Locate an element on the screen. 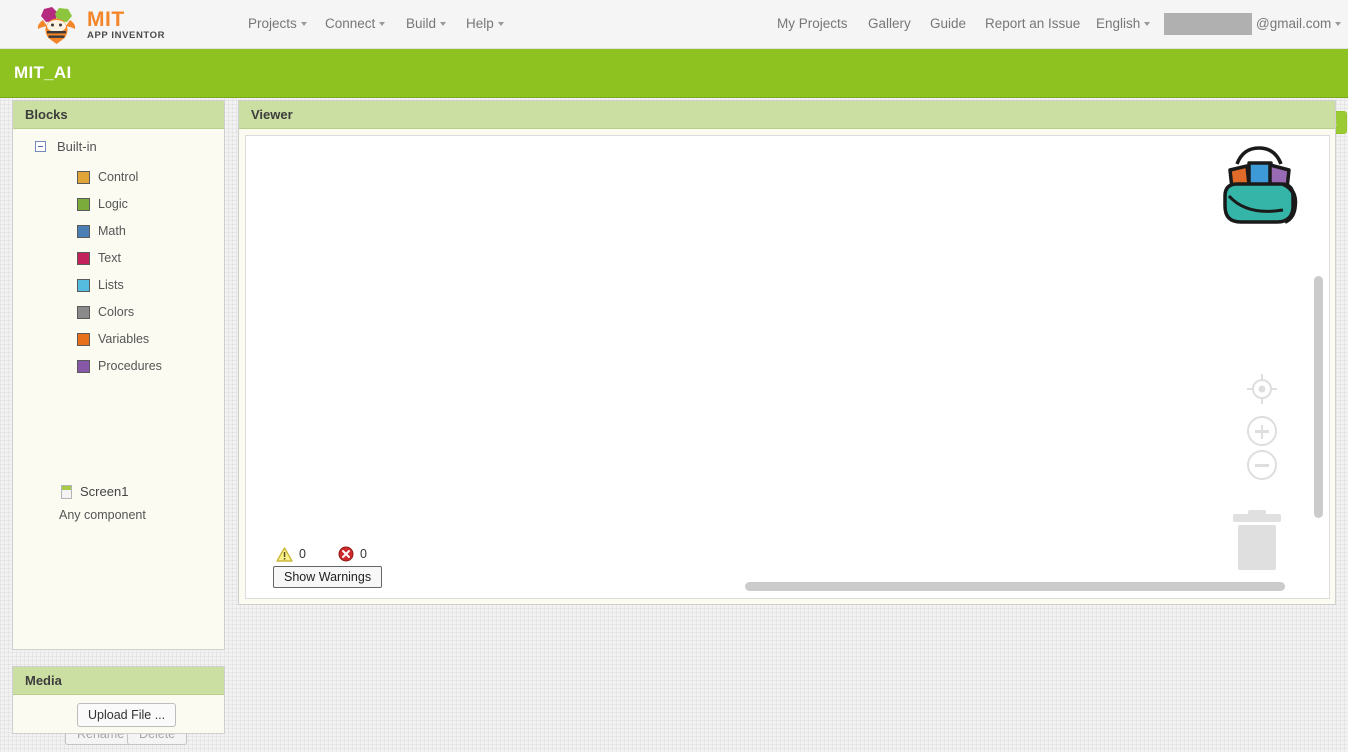 This screenshot has height=752, width=1348. language-selector-label: English is located at coordinates (1118, 23).